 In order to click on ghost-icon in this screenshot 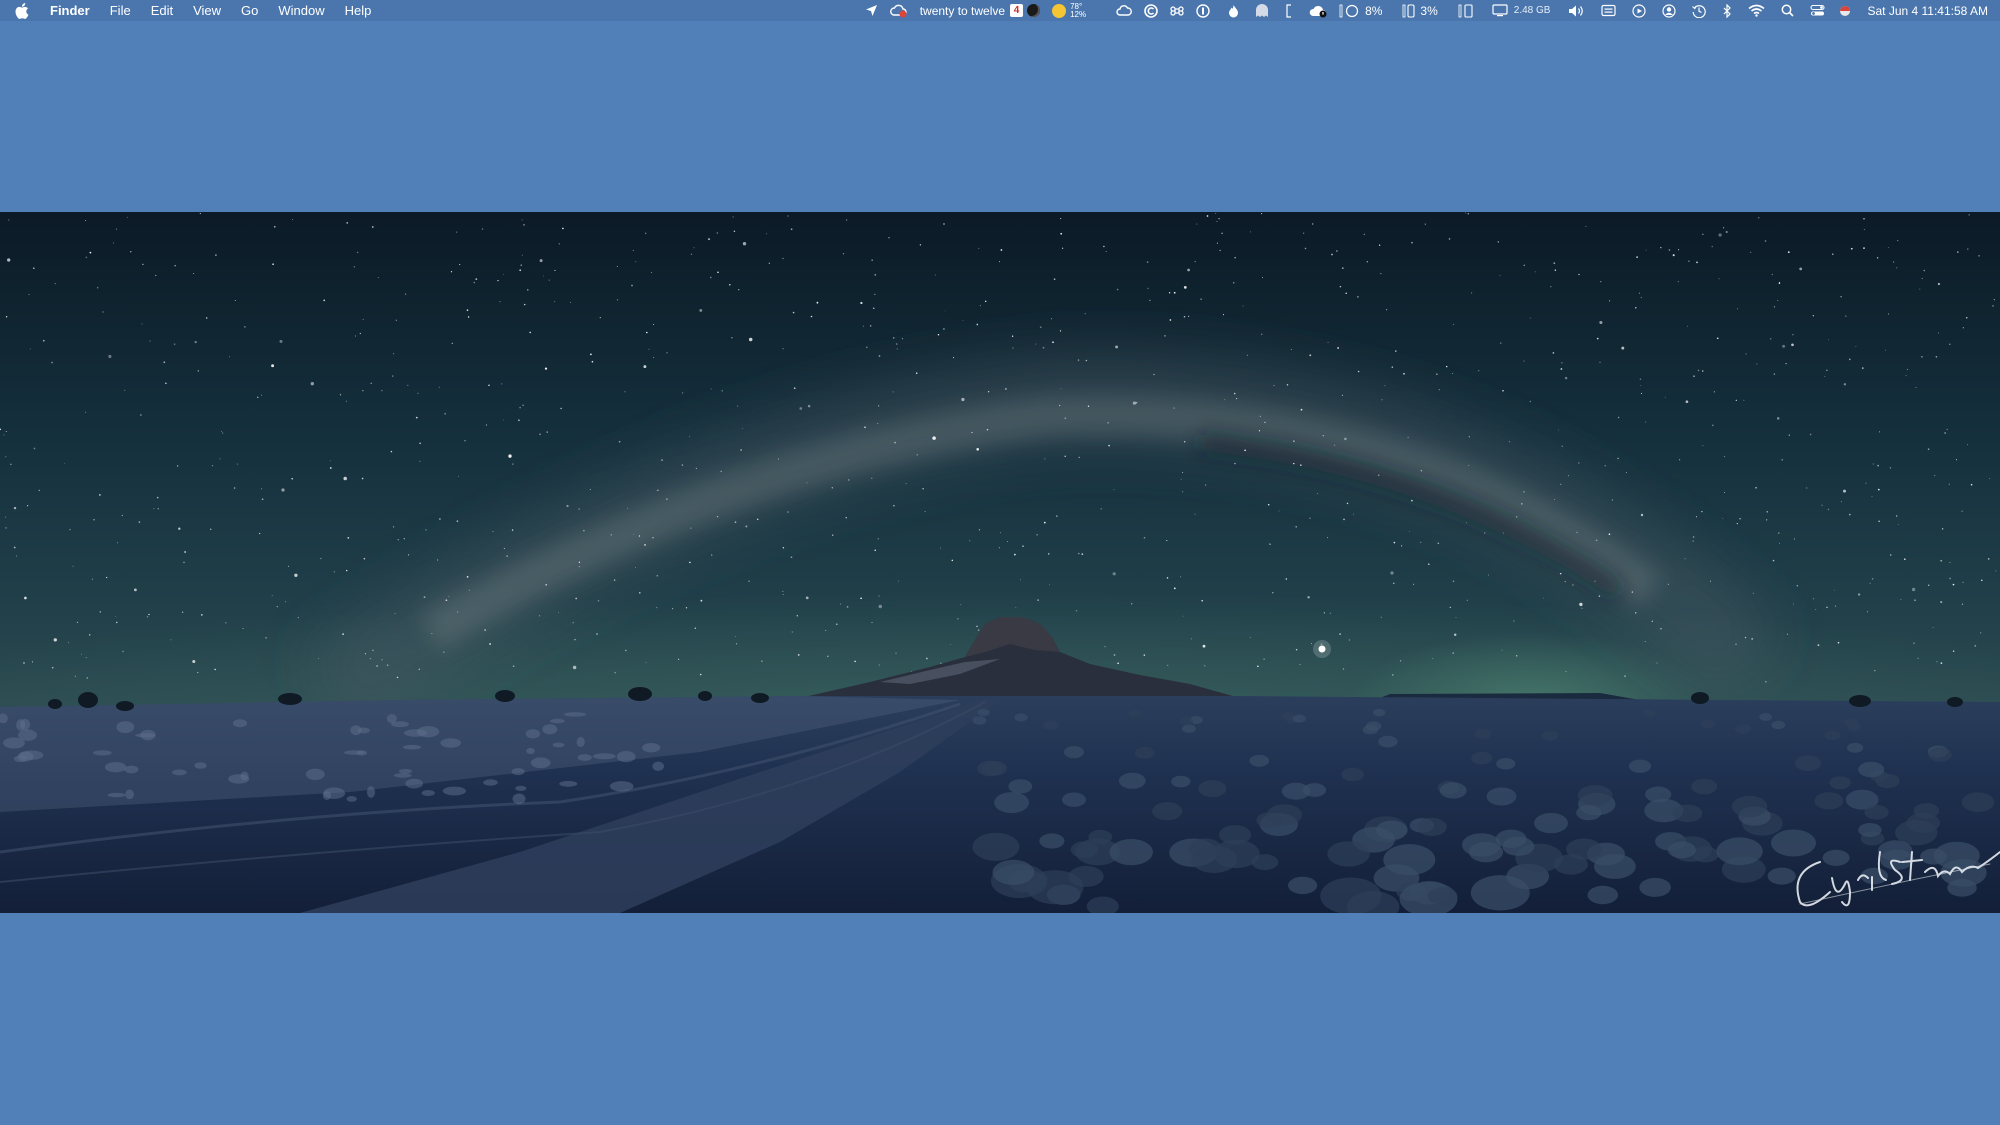, I will do `click(1262, 10)`.